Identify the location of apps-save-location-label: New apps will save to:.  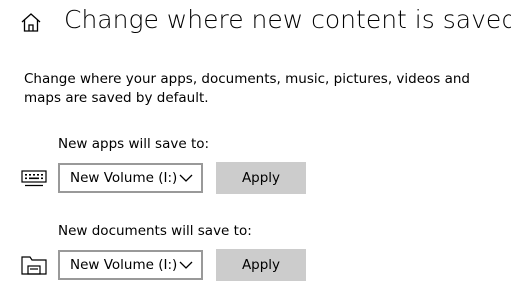
(134, 144).